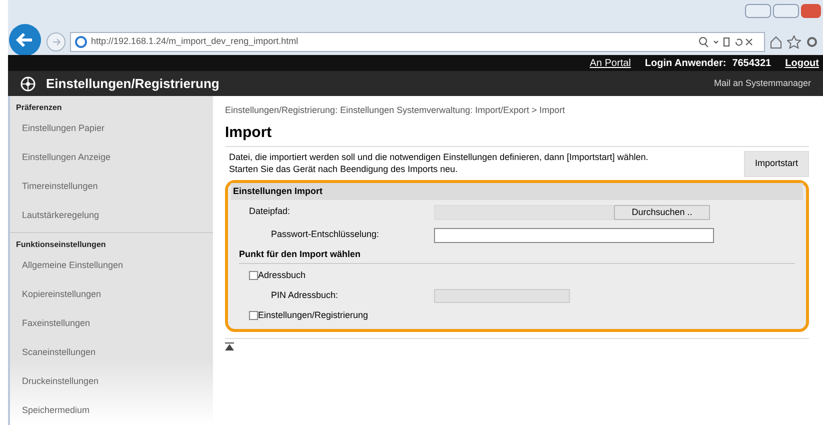  I want to click on sidebar-item: Timereinstellungen, so click(111, 186).